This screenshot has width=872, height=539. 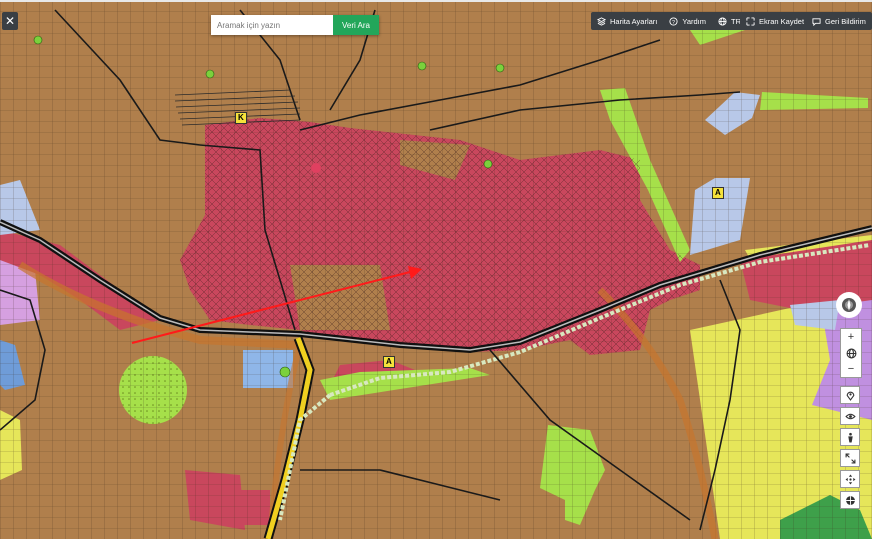 I want to click on toolbar-right-1: Ekran Kaydet, so click(x=775, y=21).